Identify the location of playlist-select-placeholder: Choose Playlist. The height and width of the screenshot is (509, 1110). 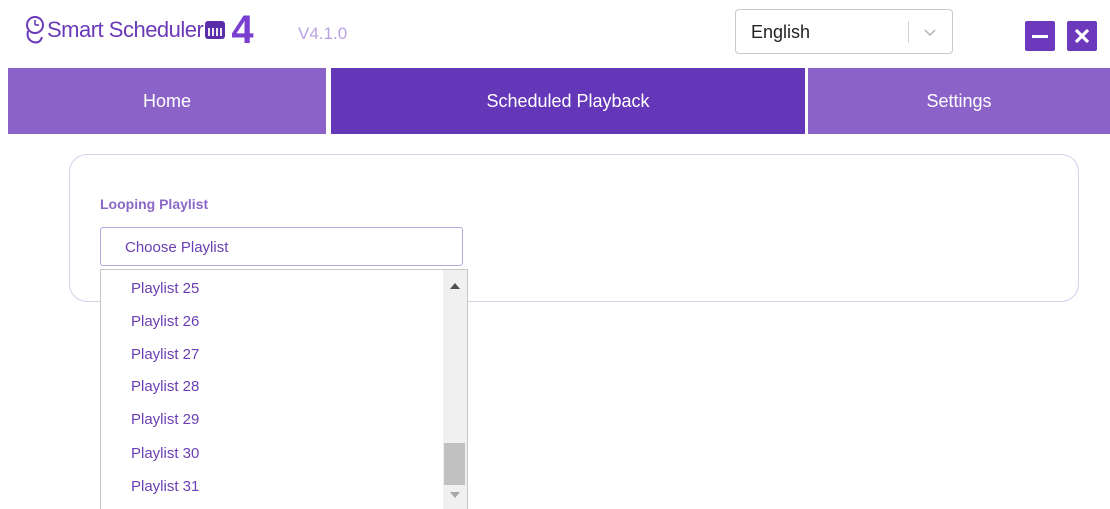
(177, 247).